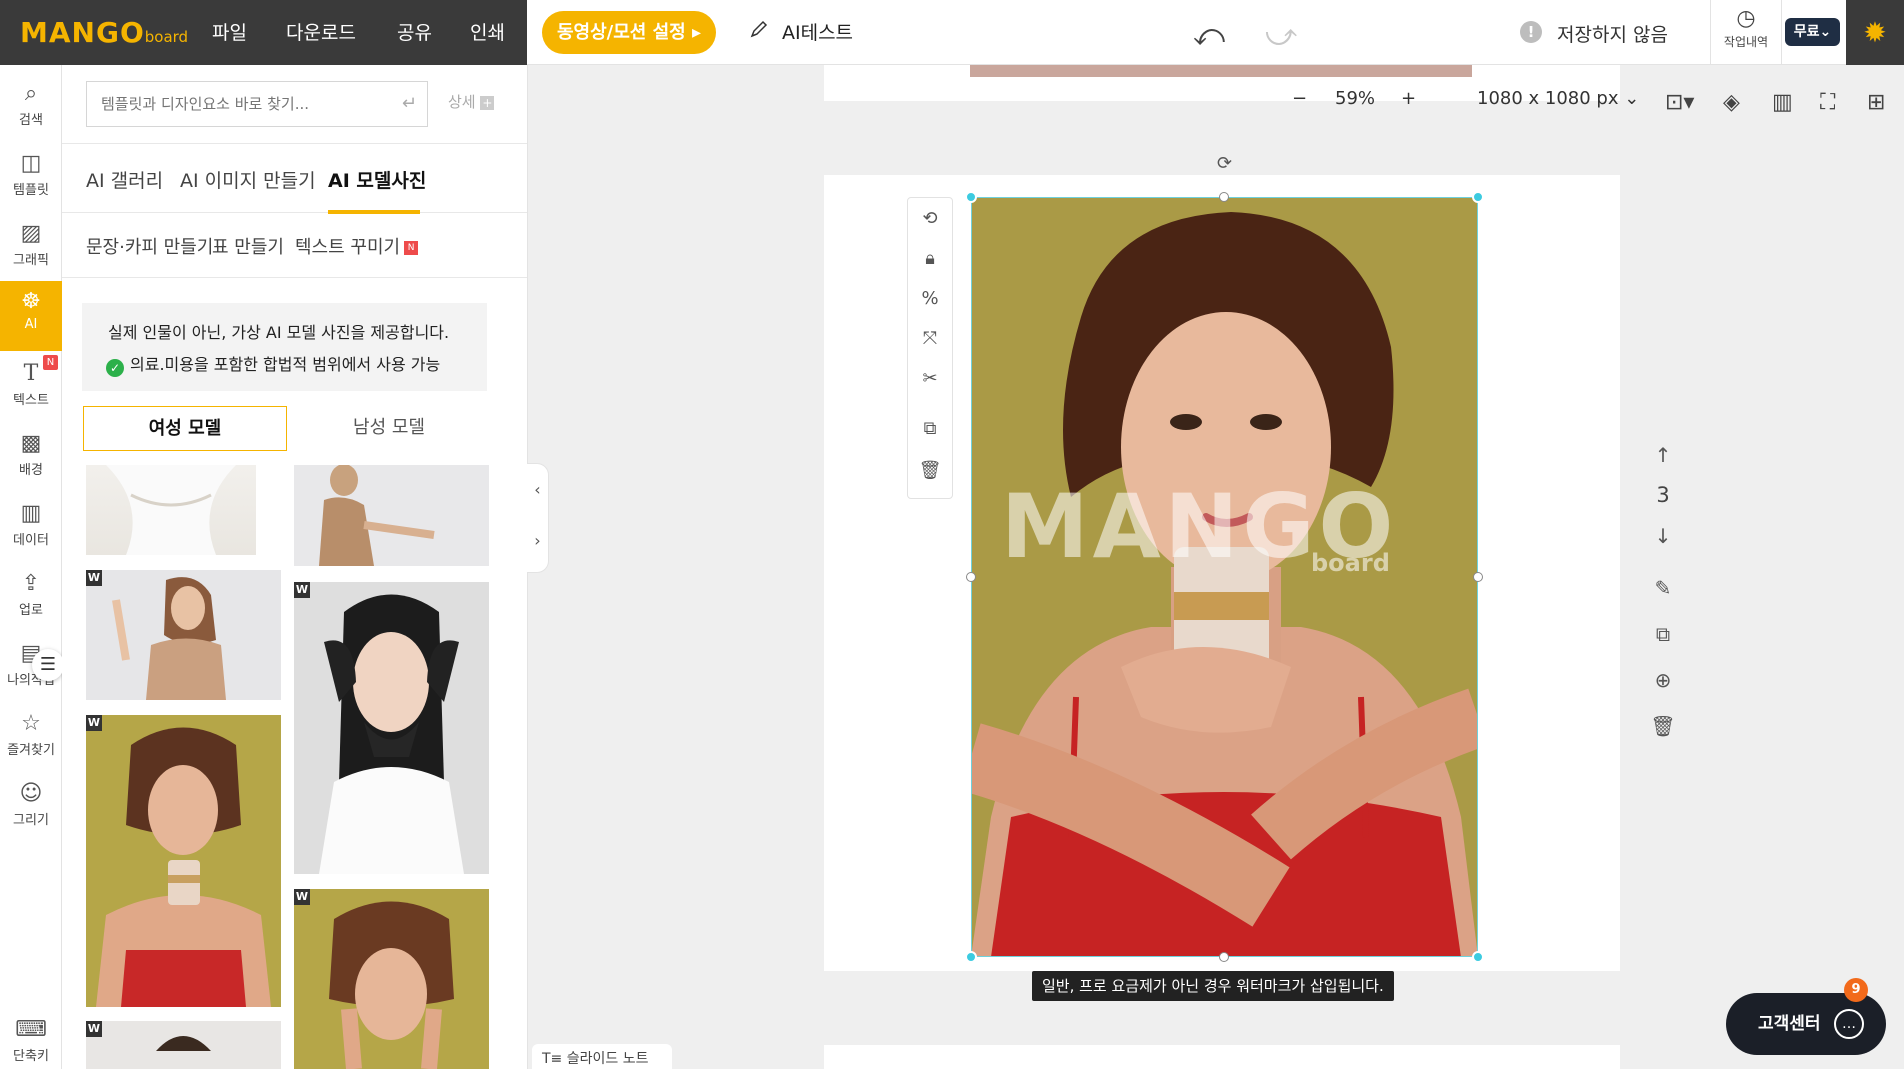  Describe the element at coordinates (31, 316) in the screenshot. I see `rail-item-ai: ☸ AI` at that location.